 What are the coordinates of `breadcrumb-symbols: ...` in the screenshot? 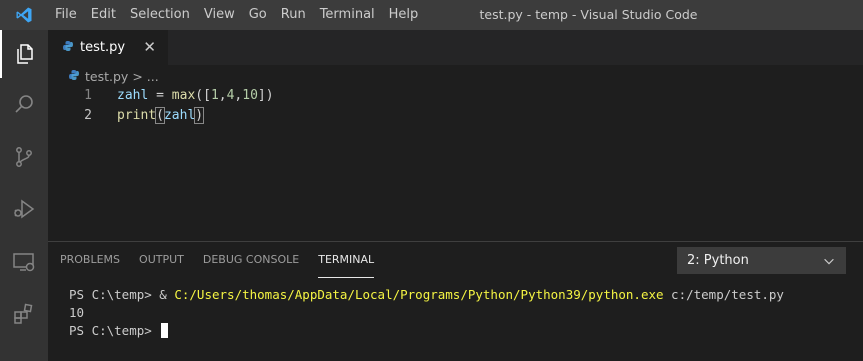 It's located at (153, 76).